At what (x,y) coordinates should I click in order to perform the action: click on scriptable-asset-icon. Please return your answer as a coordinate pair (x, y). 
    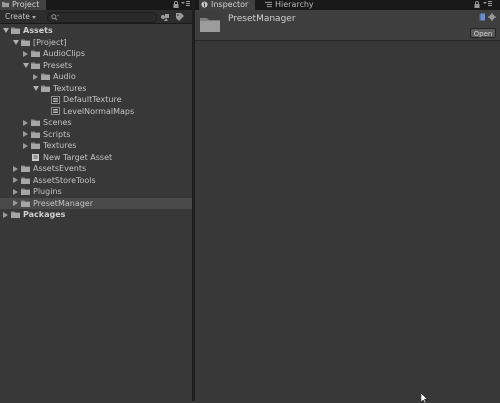
    Looking at the image, I should click on (35, 157).